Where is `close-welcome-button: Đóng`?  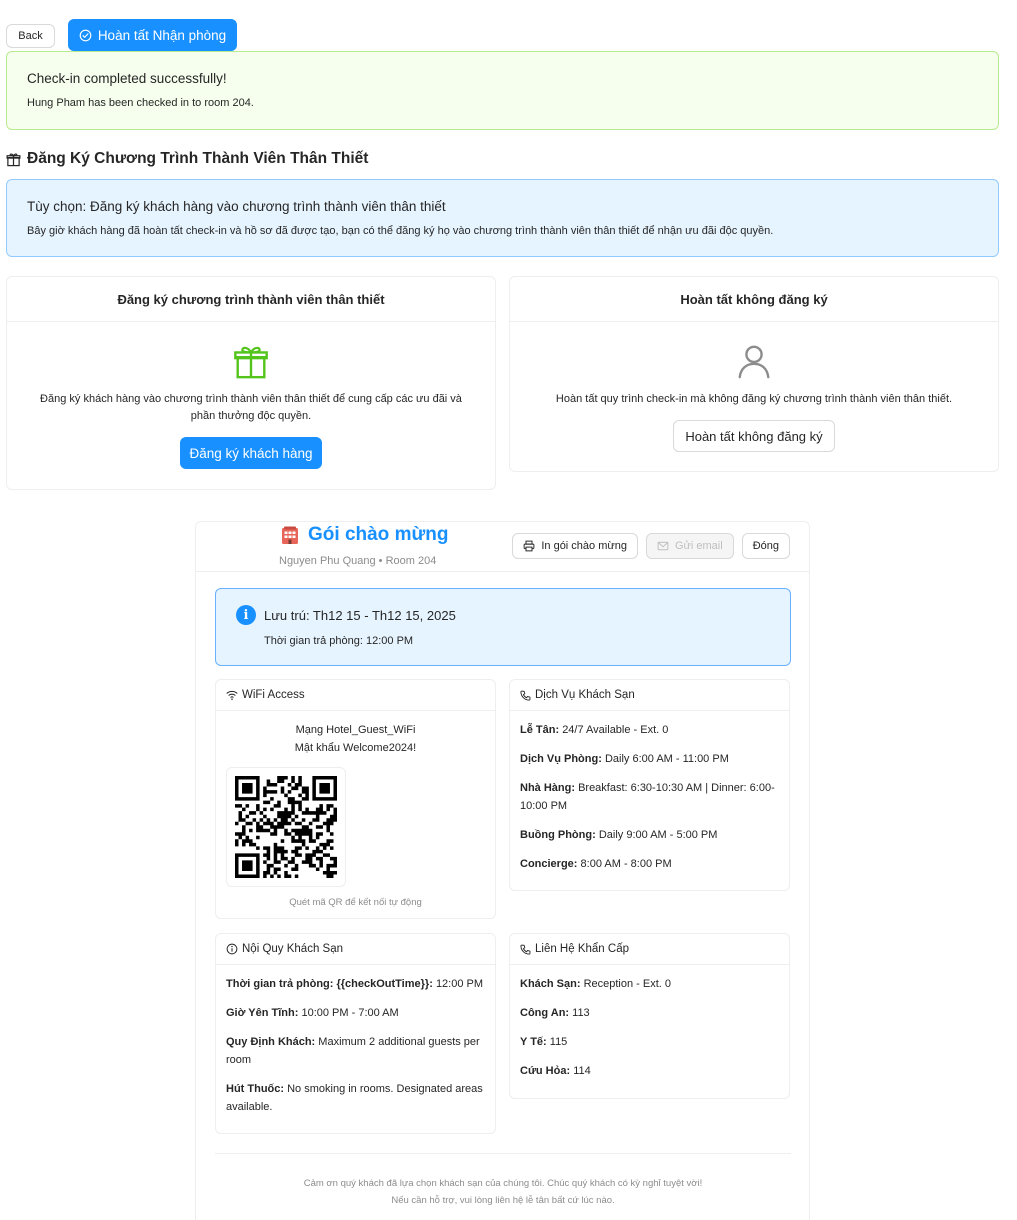
close-welcome-button: Đóng is located at coordinates (765, 546).